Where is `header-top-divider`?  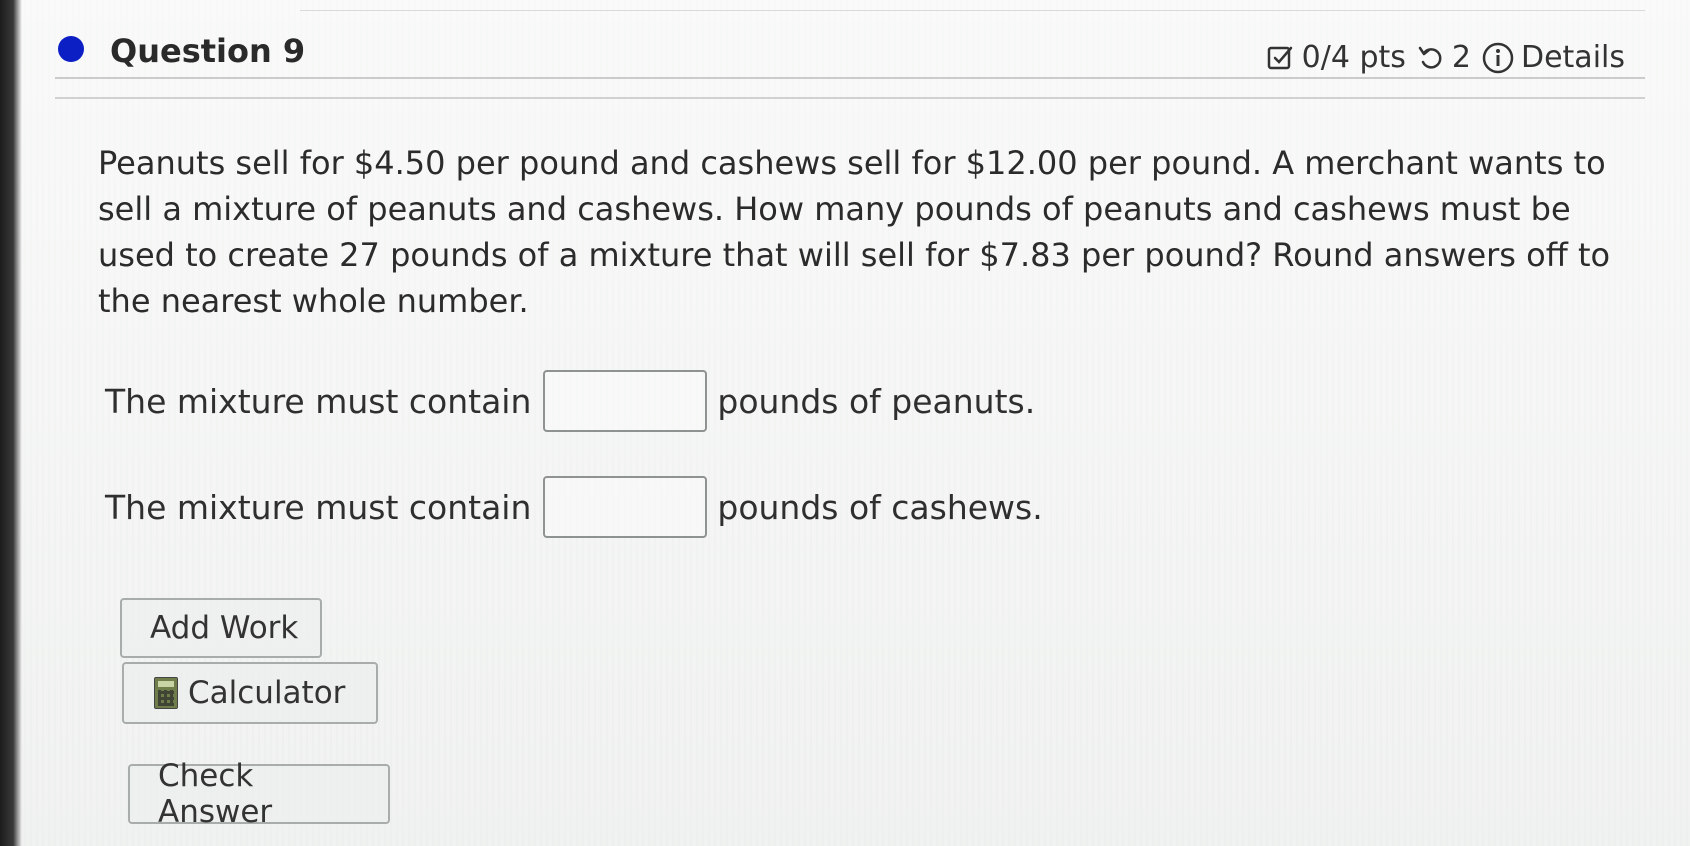
header-top-divider is located at coordinates (972, 10).